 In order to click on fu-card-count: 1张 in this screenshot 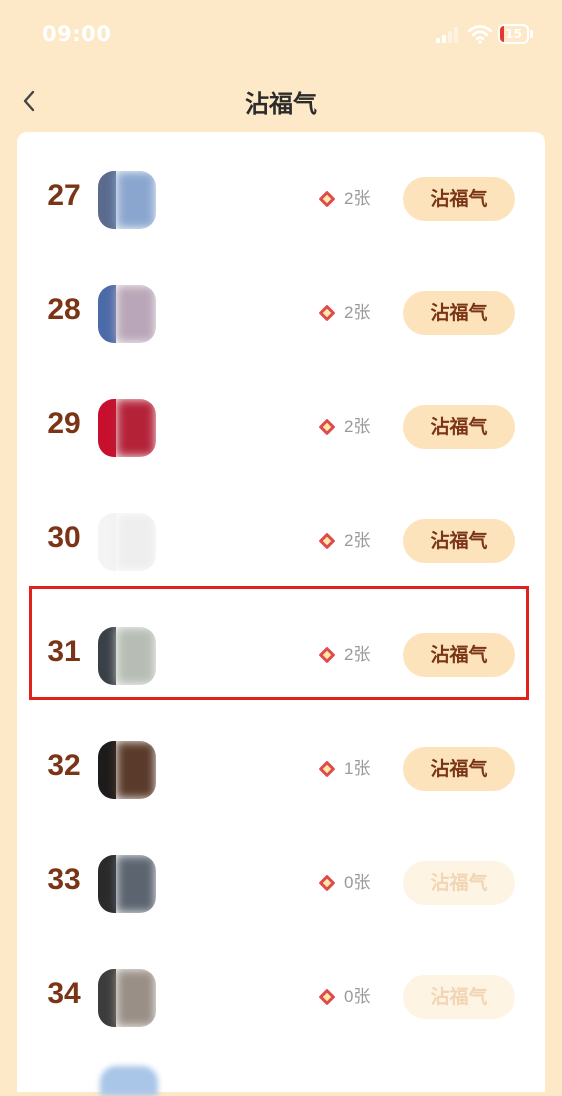, I will do `click(357, 768)`.